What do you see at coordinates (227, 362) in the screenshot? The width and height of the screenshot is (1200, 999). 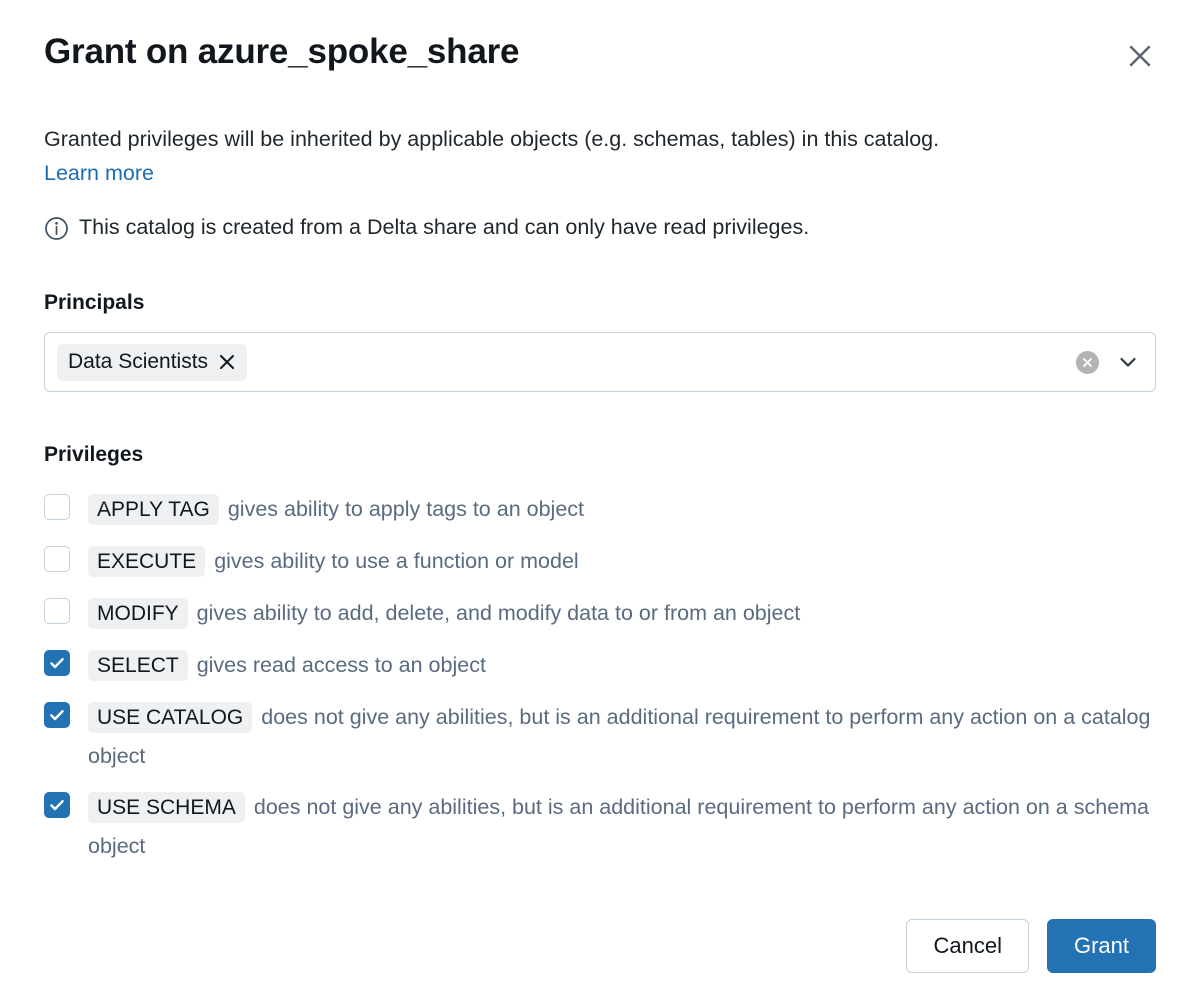 I see `chip-remove-icon` at bounding box center [227, 362].